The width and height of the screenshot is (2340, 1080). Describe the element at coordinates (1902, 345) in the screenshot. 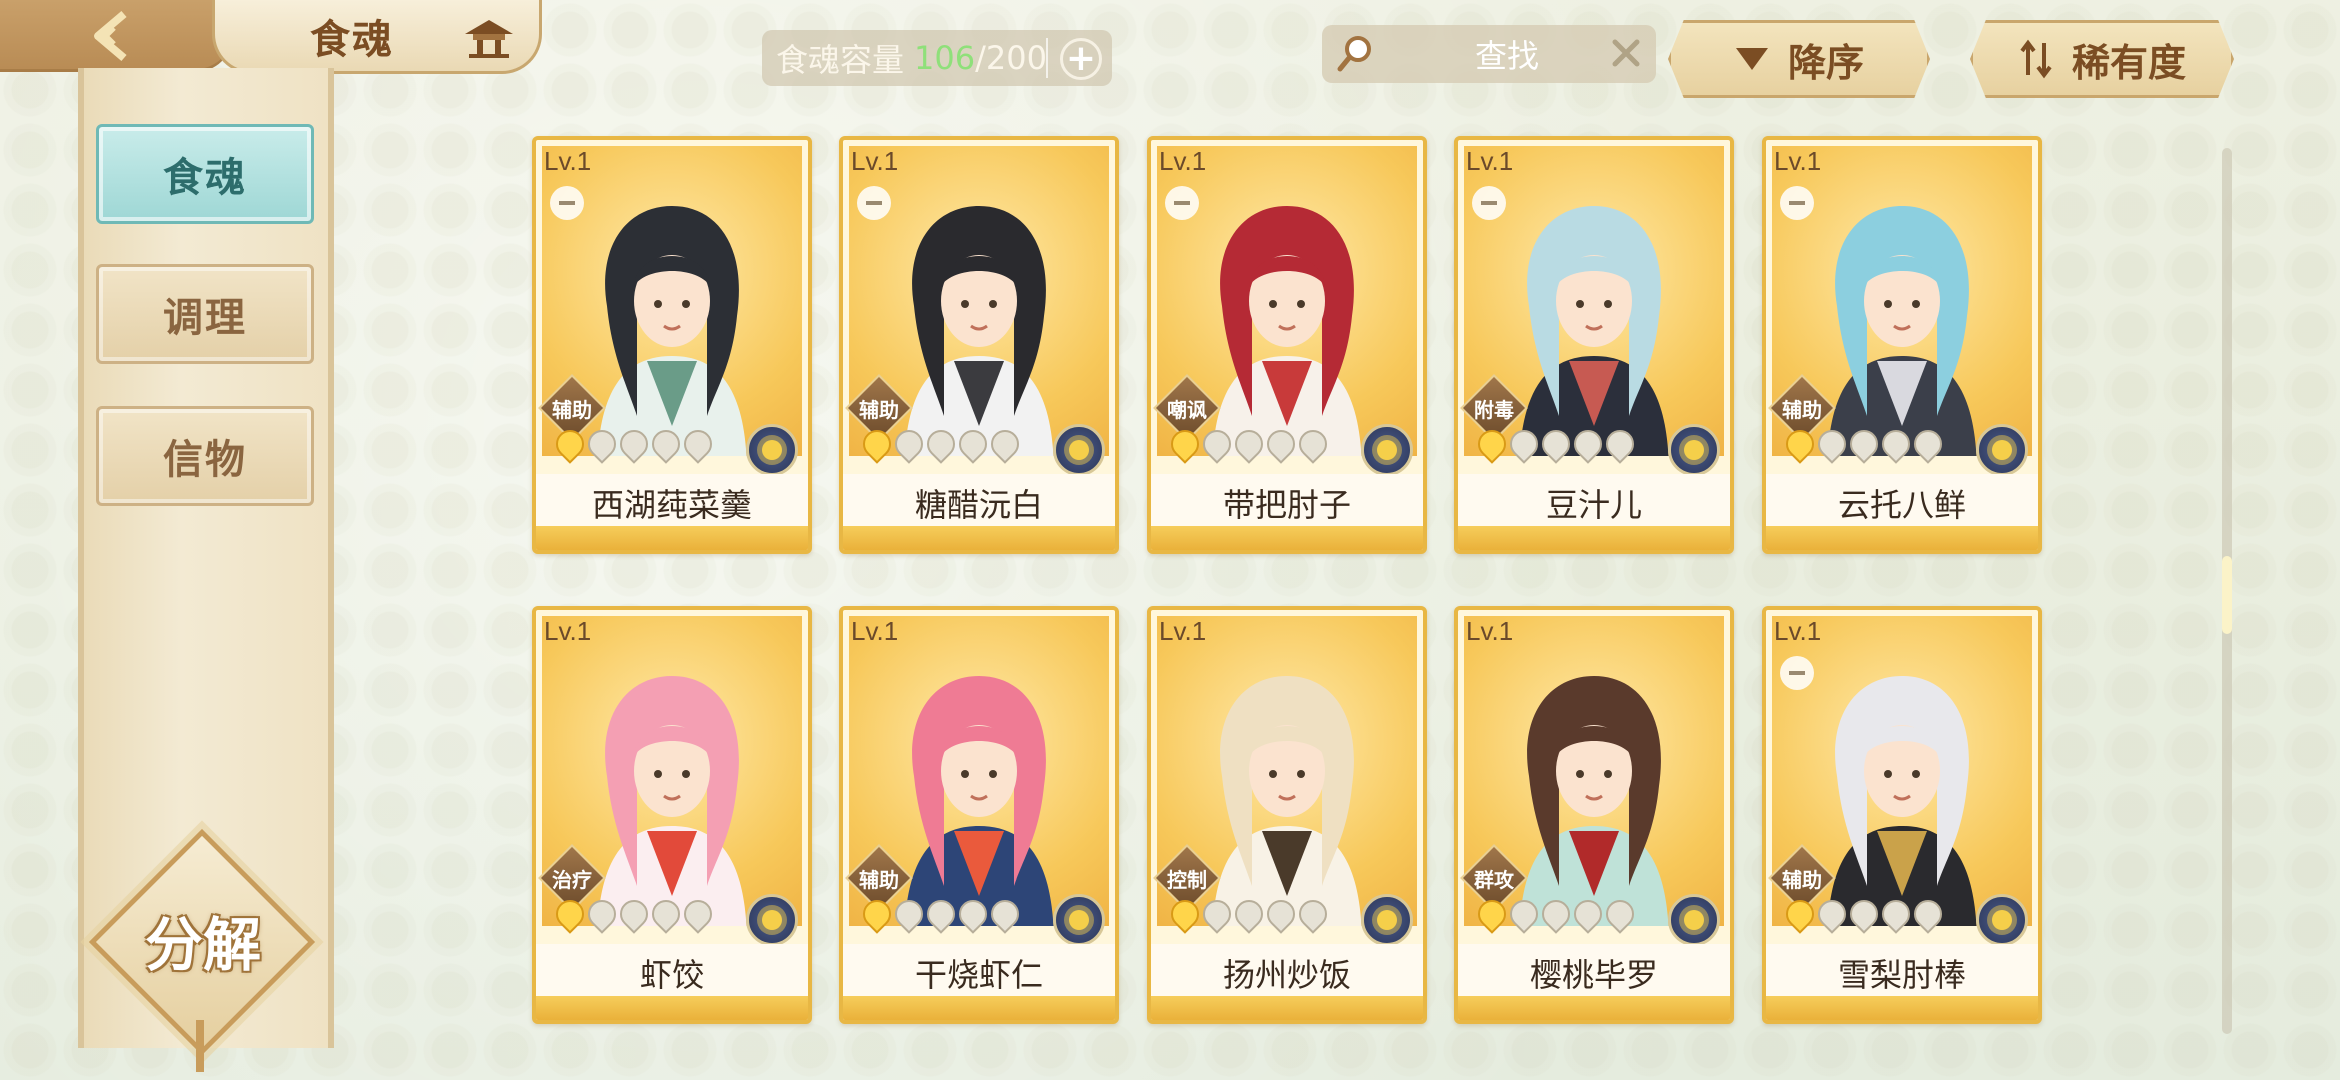

I see `food-soul-card: Lv.1 辅助 云托八鲜` at that location.